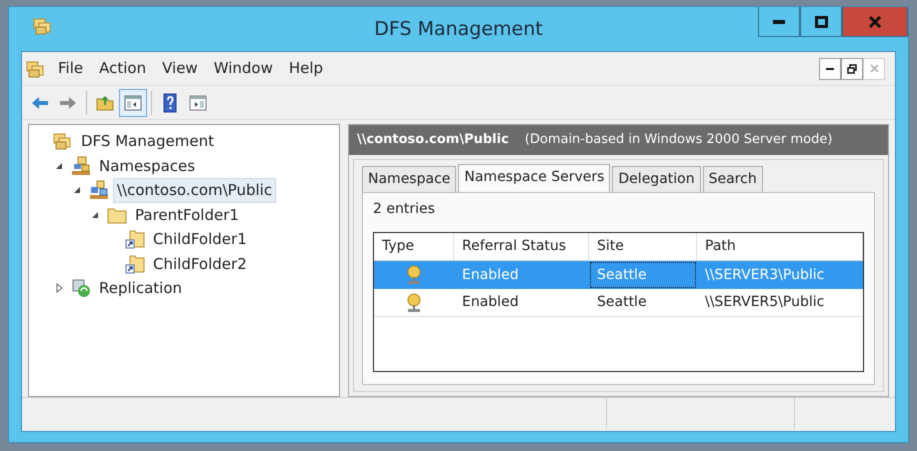 Image resolution: width=917 pixels, height=451 pixels. I want to click on table-row: Enabled Seattle \\SERVER5\Public, so click(618, 303).